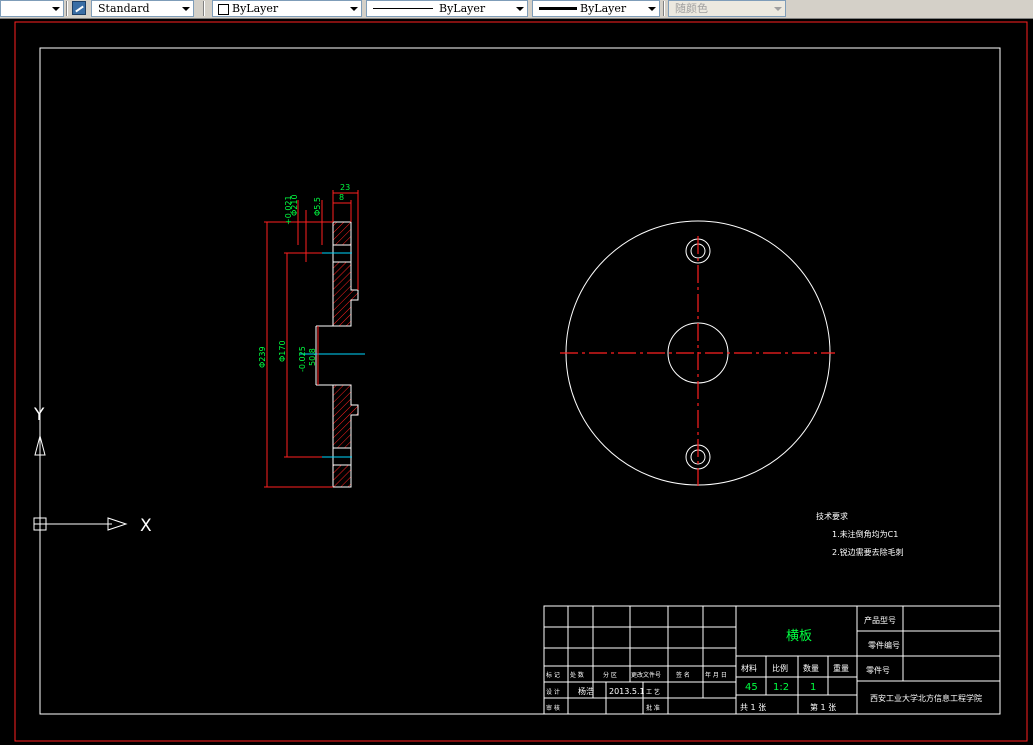  What do you see at coordinates (294, 205) in the screenshot?
I see `dim-text: Φ210` at bounding box center [294, 205].